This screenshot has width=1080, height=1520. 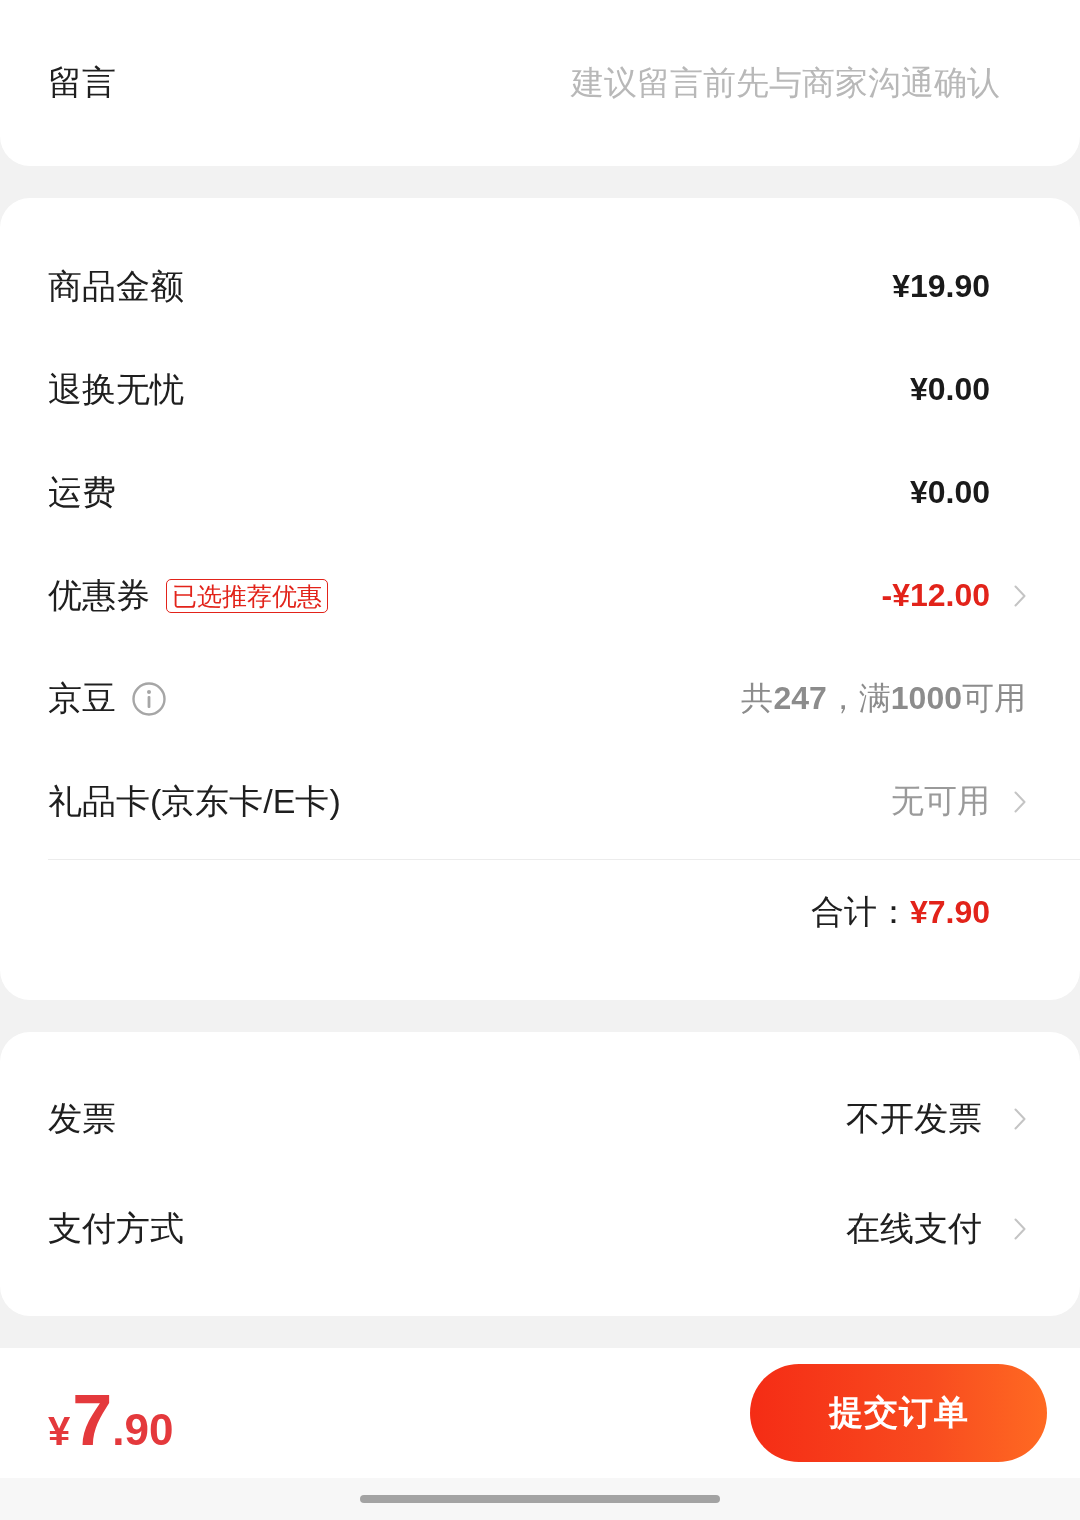 What do you see at coordinates (578, 83) in the screenshot?
I see `remark-field: 建议留言前先与商家沟通确认` at bounding box center [578, 83].